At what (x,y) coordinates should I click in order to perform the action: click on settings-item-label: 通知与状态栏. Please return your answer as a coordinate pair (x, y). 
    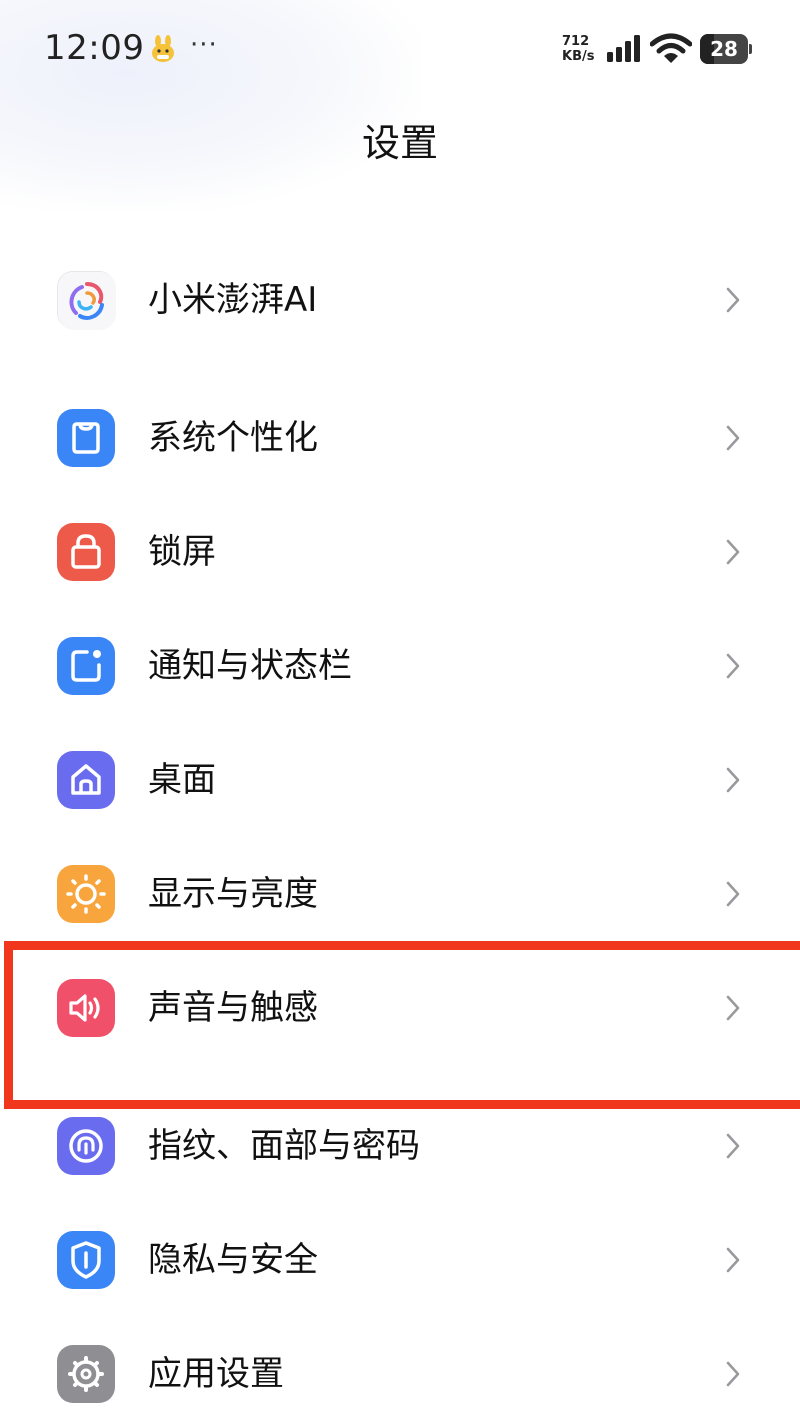
    Looking at the image, I should click on (250, 666).